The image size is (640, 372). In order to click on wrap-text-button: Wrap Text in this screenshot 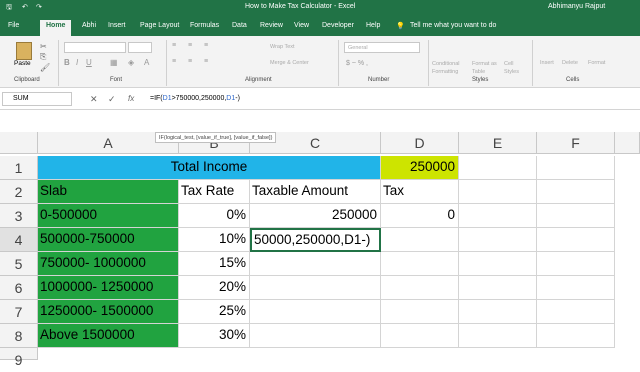, I will do `click(282, 47)`.